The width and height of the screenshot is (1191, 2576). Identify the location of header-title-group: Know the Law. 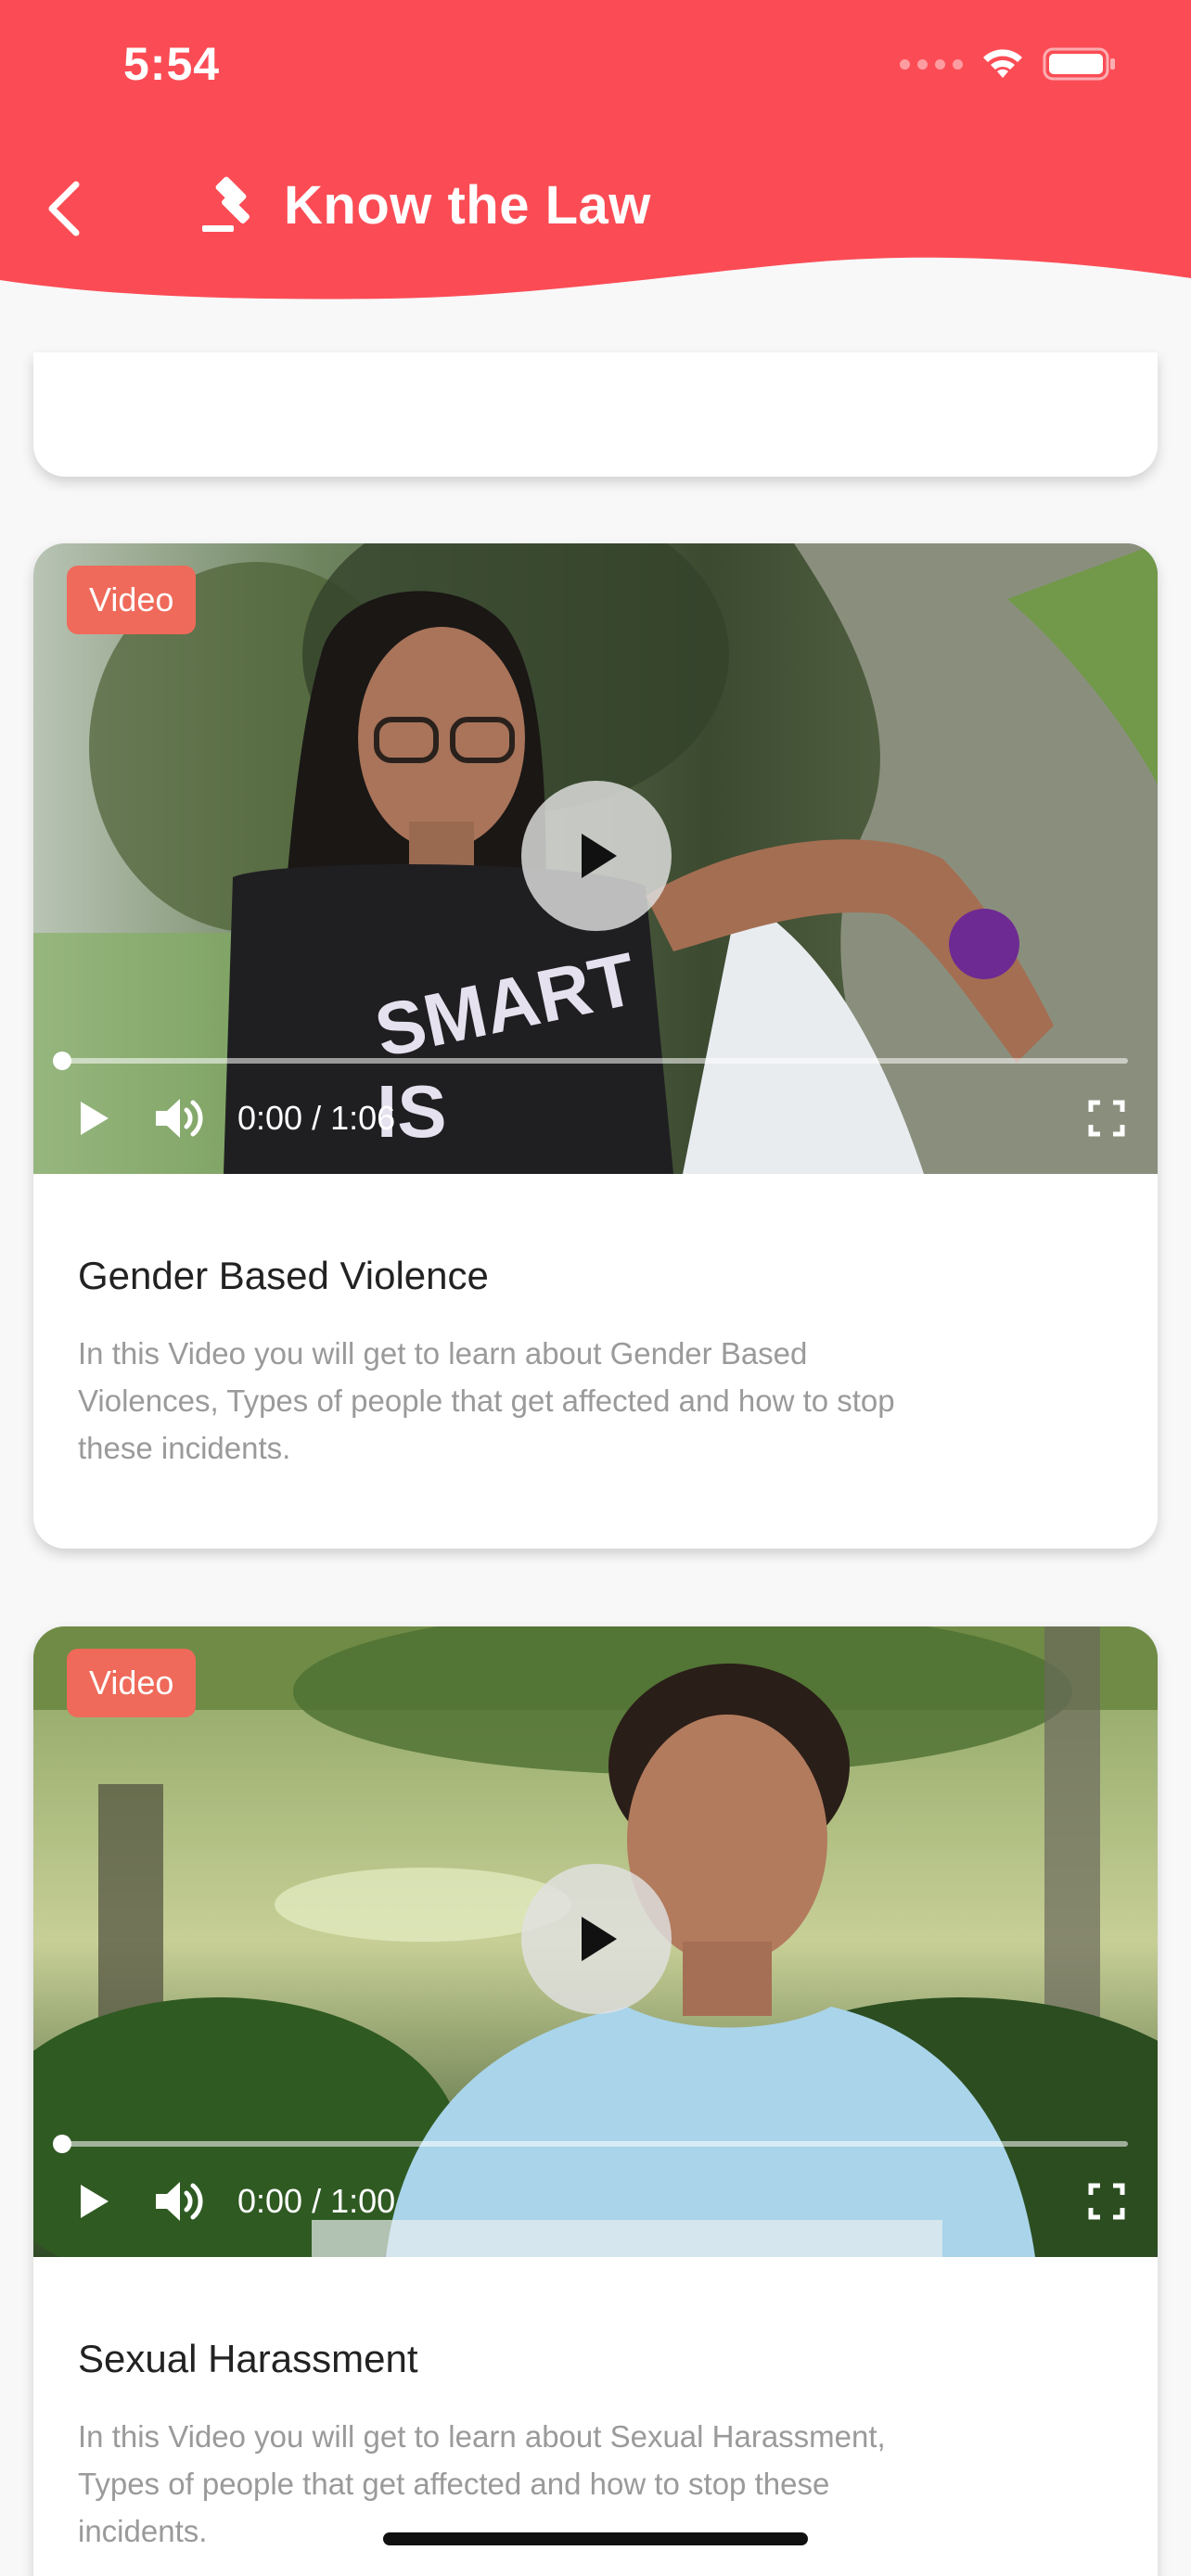
(424, 205).